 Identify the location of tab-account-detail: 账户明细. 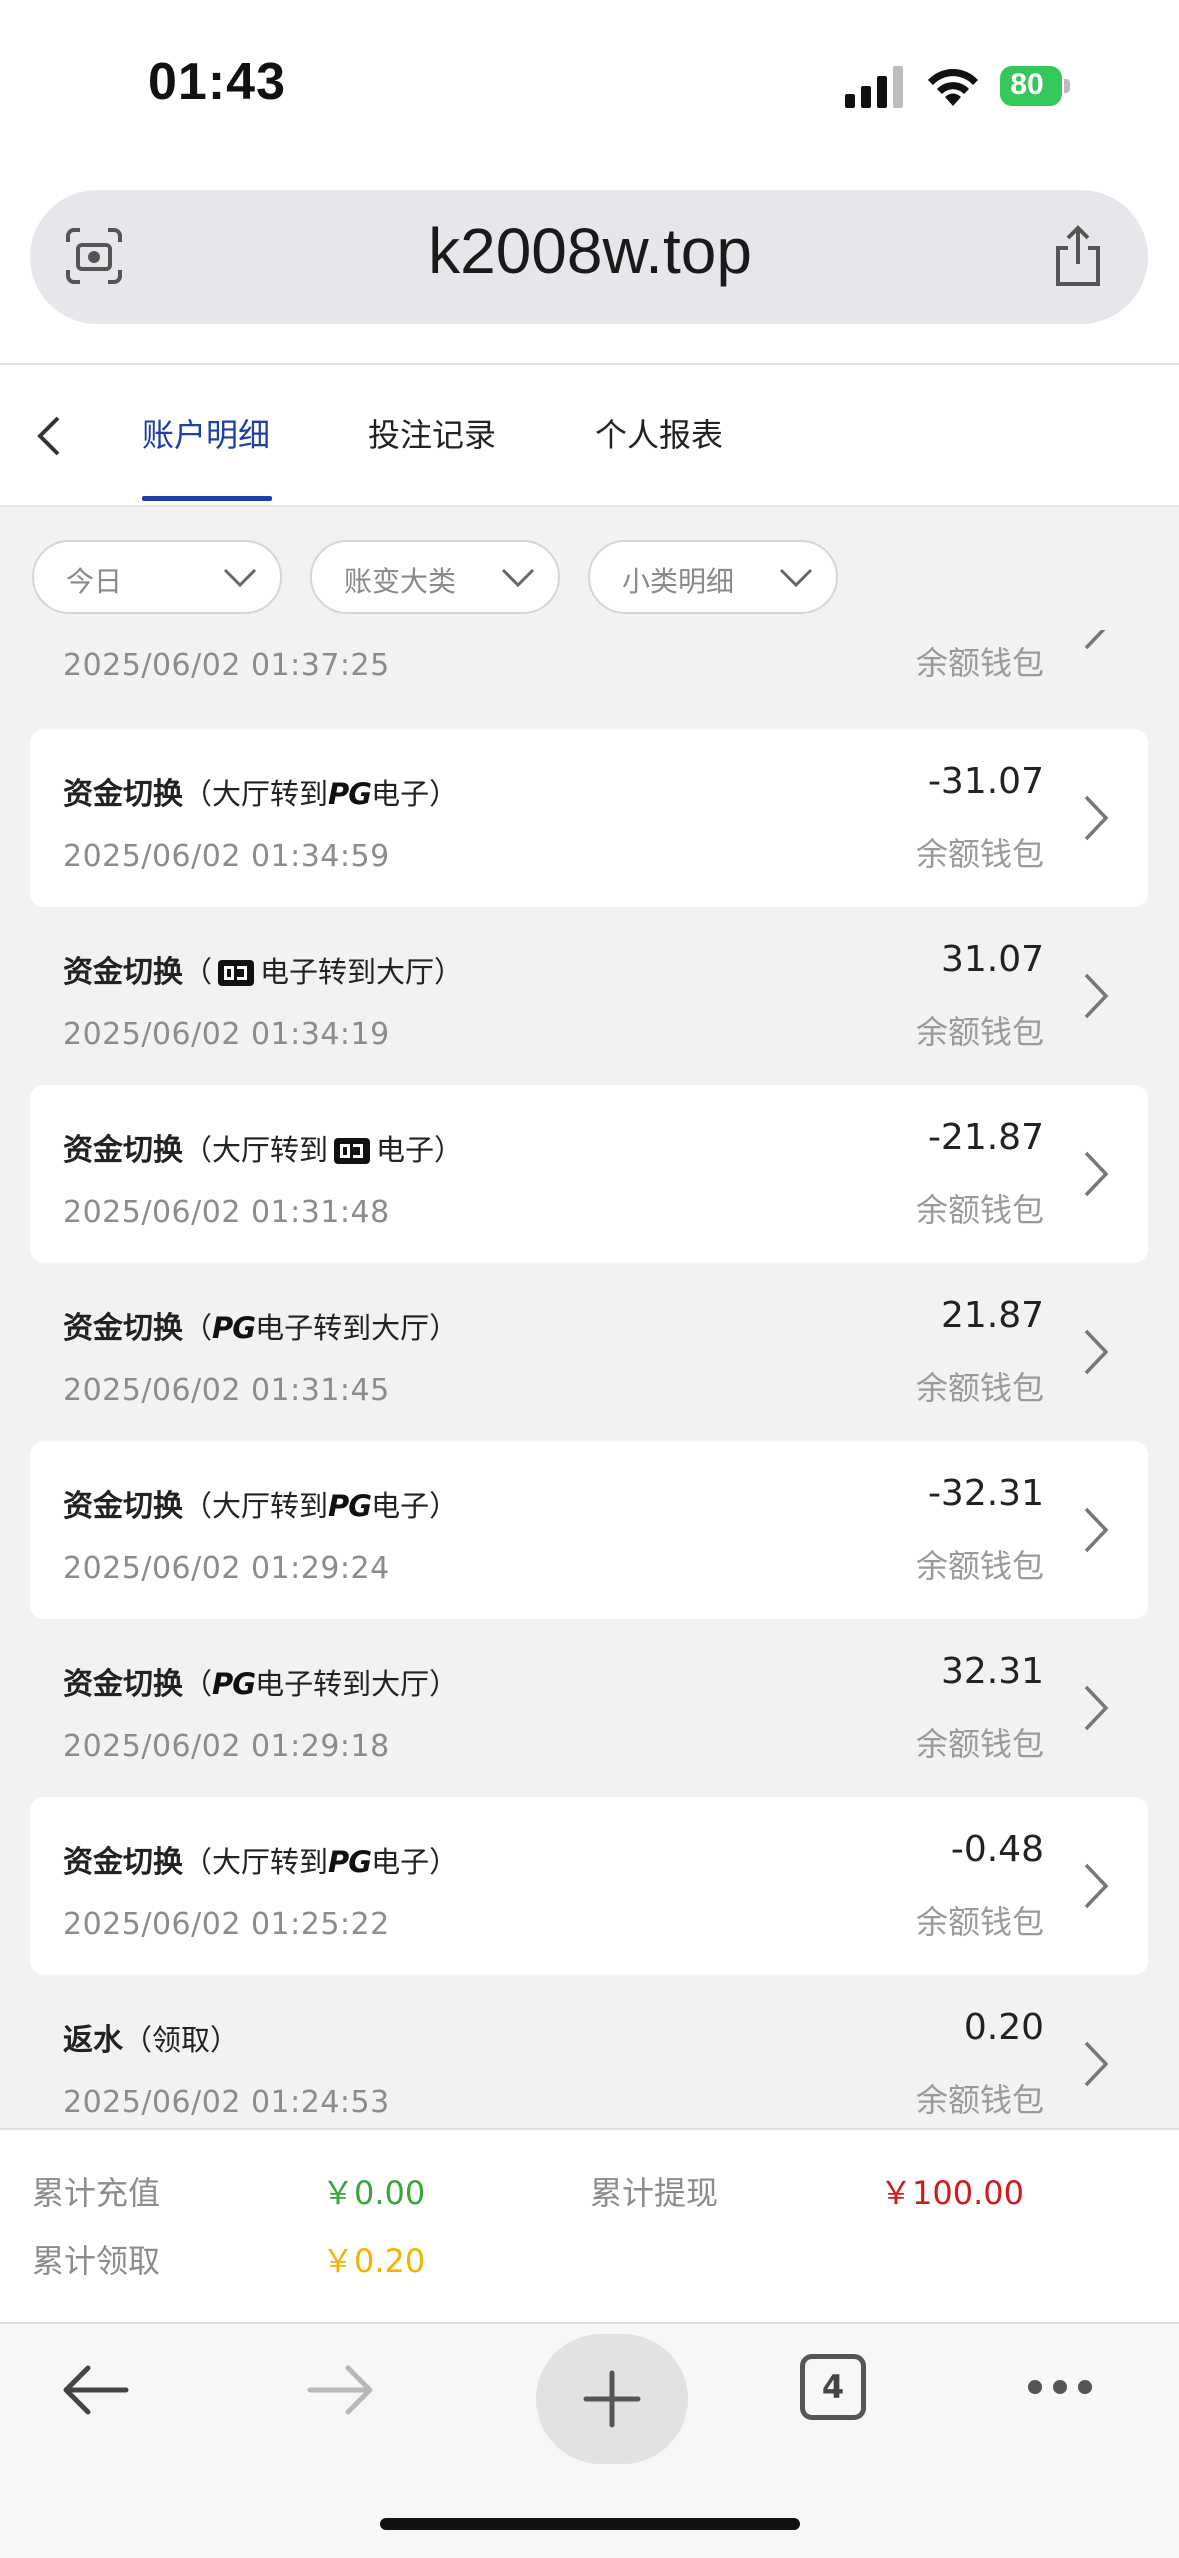
(206, 433).